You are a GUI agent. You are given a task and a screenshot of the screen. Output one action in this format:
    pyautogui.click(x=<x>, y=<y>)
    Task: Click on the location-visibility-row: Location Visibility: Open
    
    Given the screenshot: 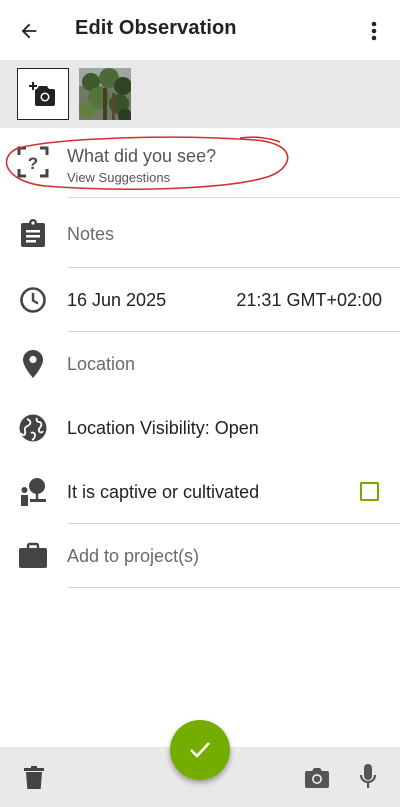 What is the action you would take?
    pyautogui.click(x=200, y=428)
    